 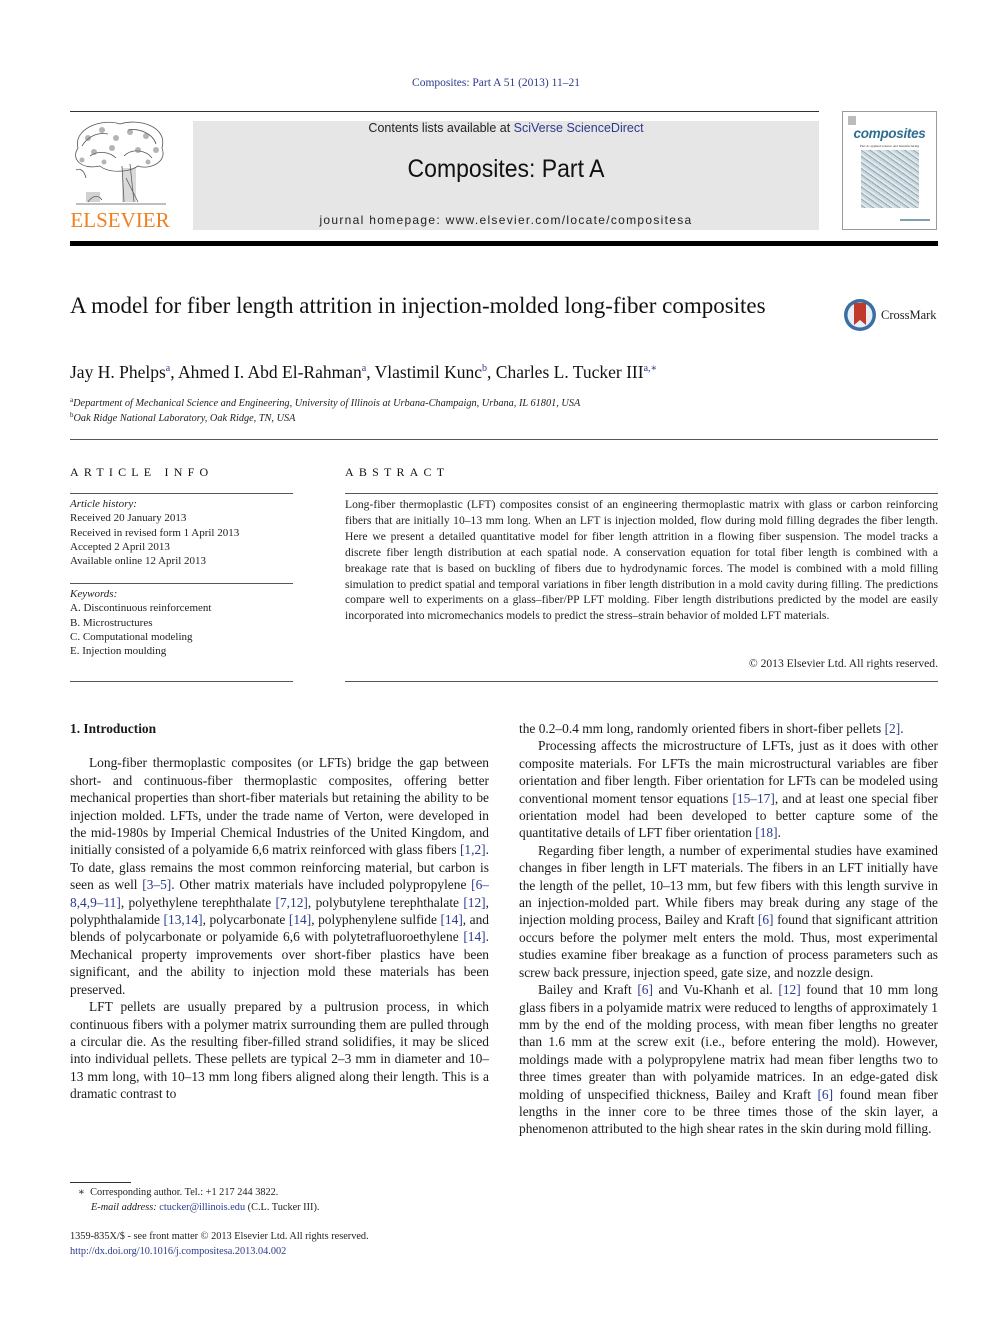 I want to click on crossmark-badge: CrossMark, so click(x=890, y=315).